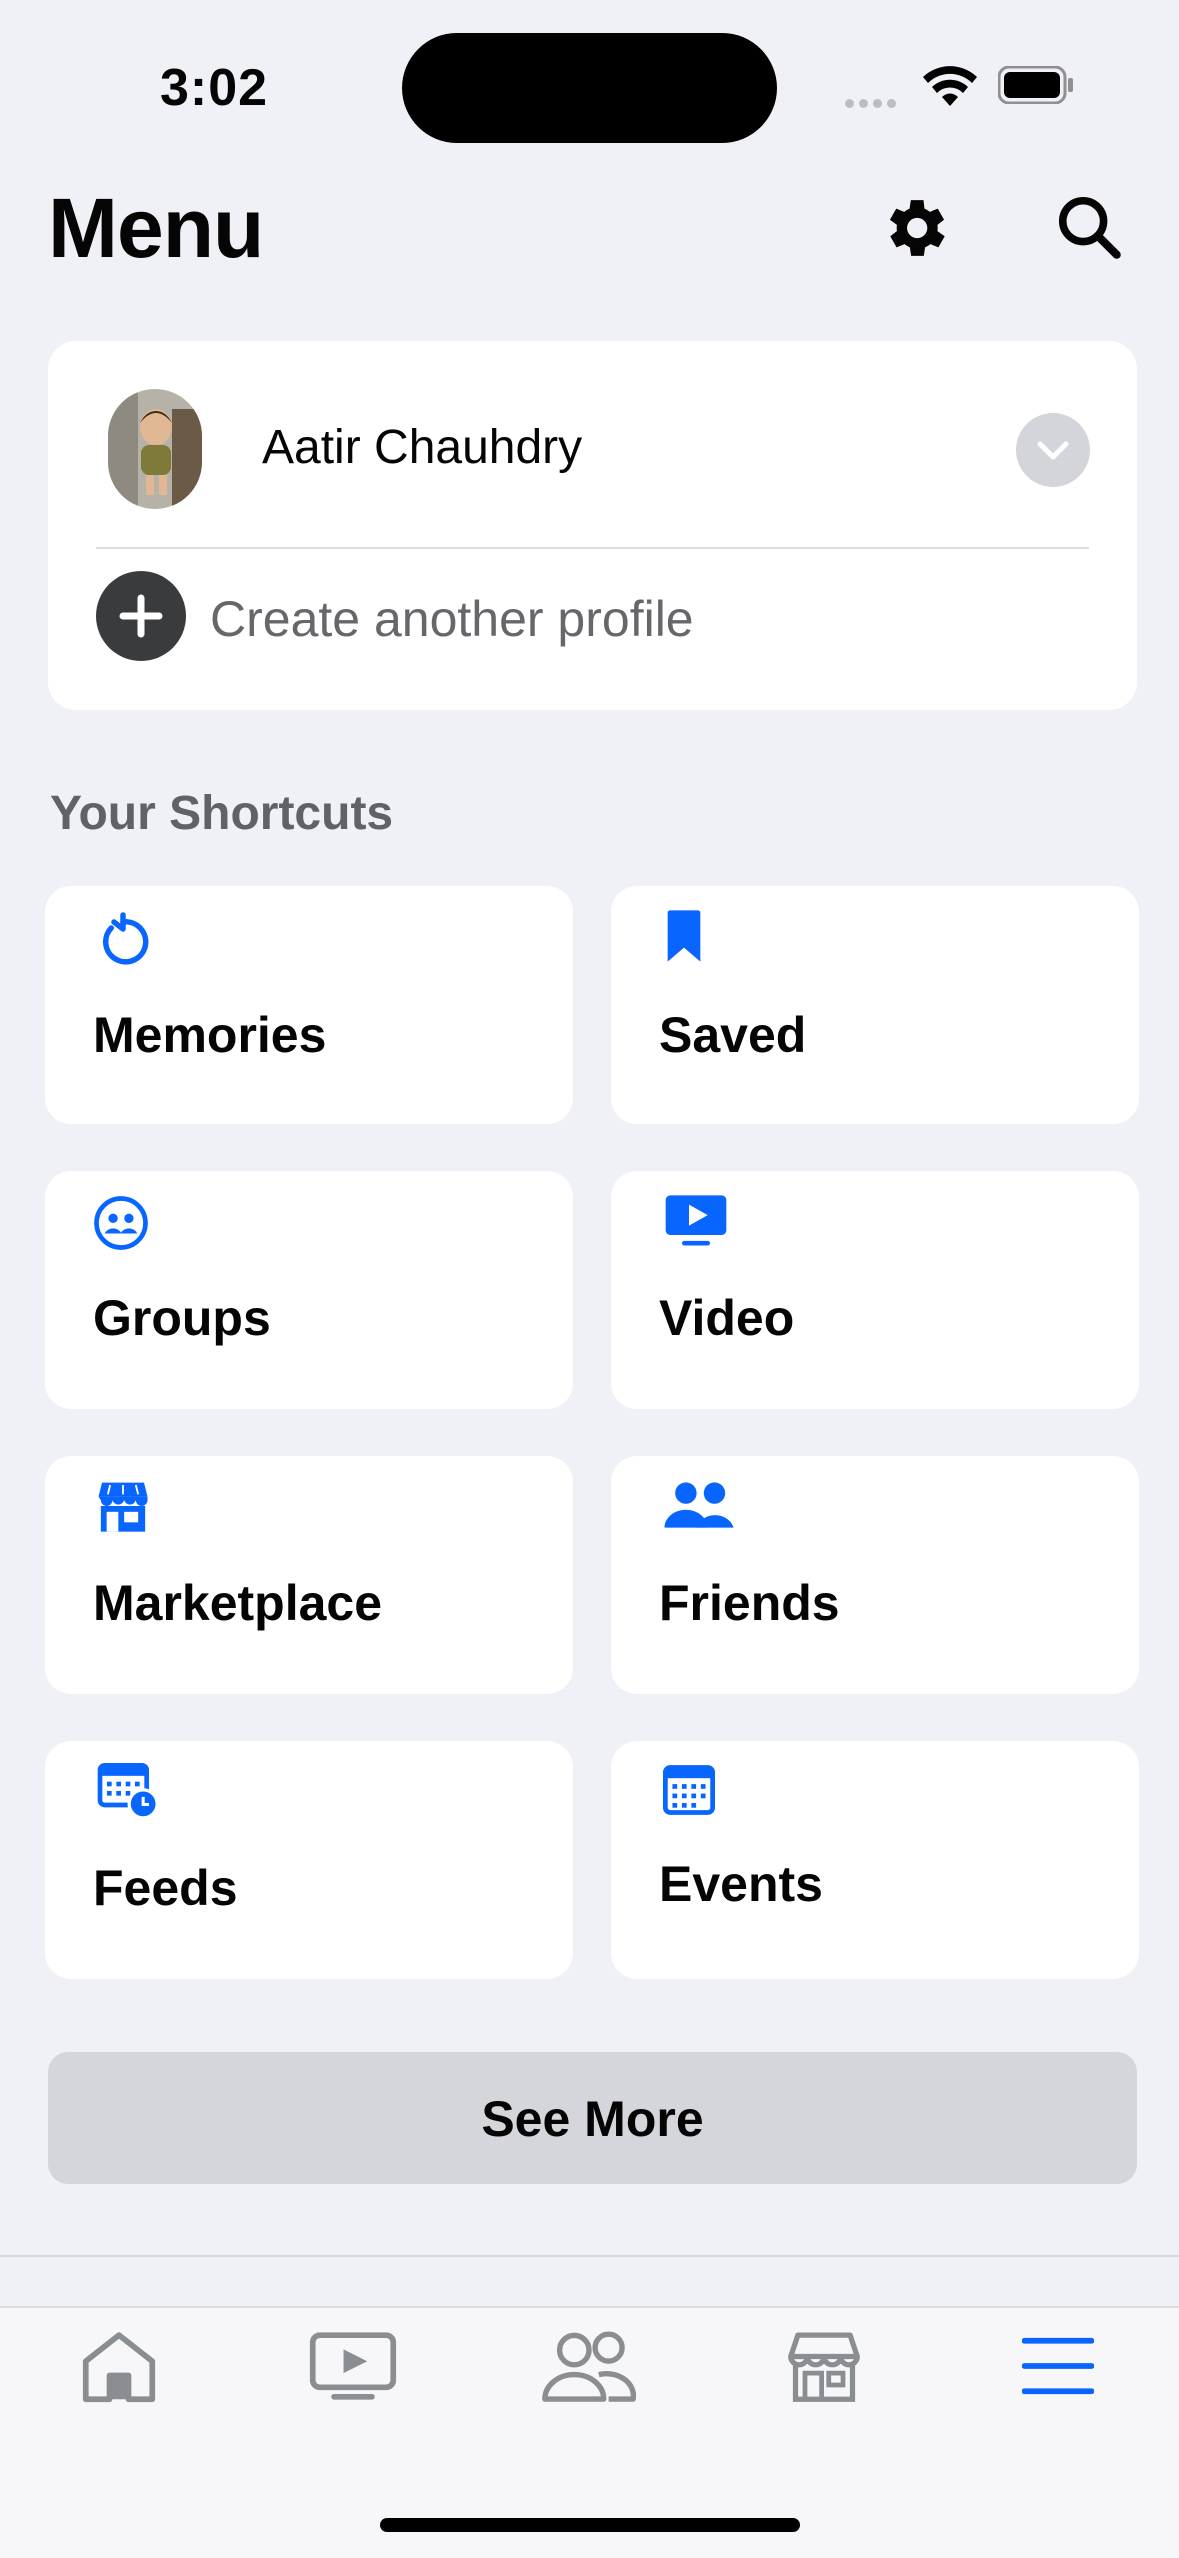  What do you see at coordinates (733, 1035) in the screenshot?
I see `tile-label: Saved` at bounding box center [733, 1035].